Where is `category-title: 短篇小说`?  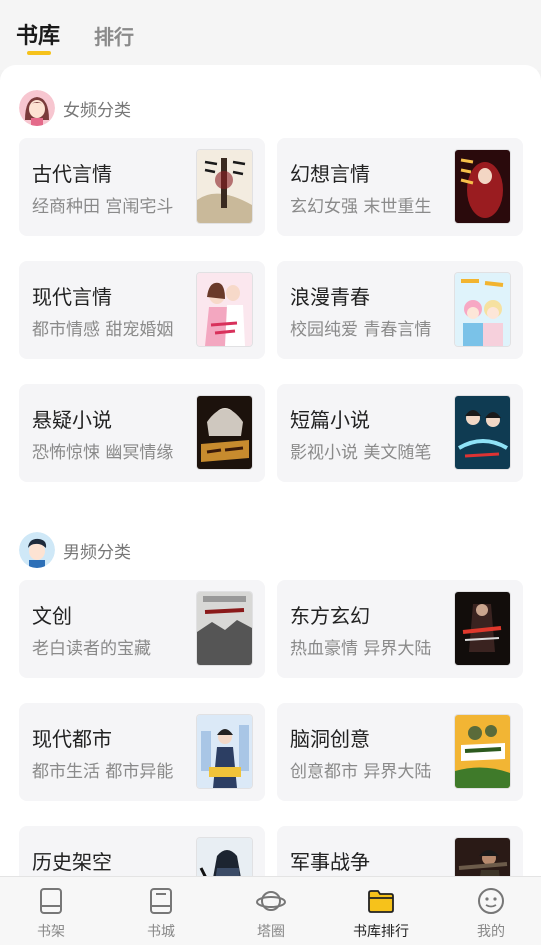 category-title: 短篇小说 is located at coordinates (330, 420).